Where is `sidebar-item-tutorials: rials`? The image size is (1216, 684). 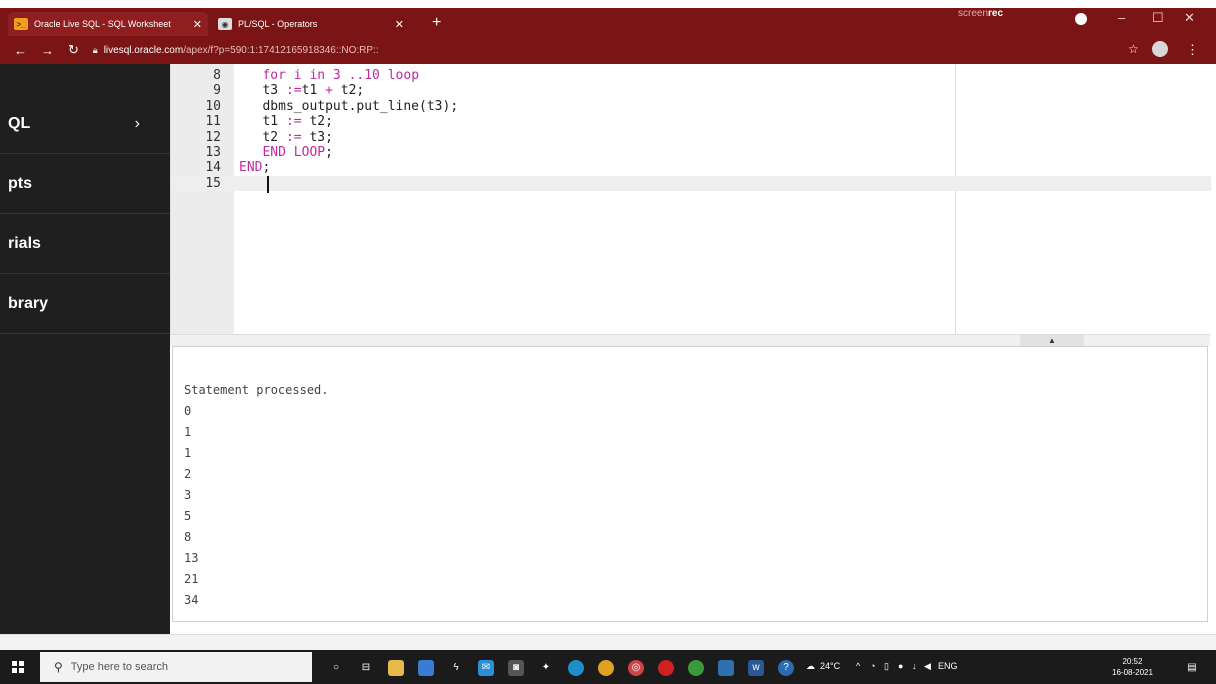
sidebar-item-tutorials: rials is located at coordinates (85, 244).